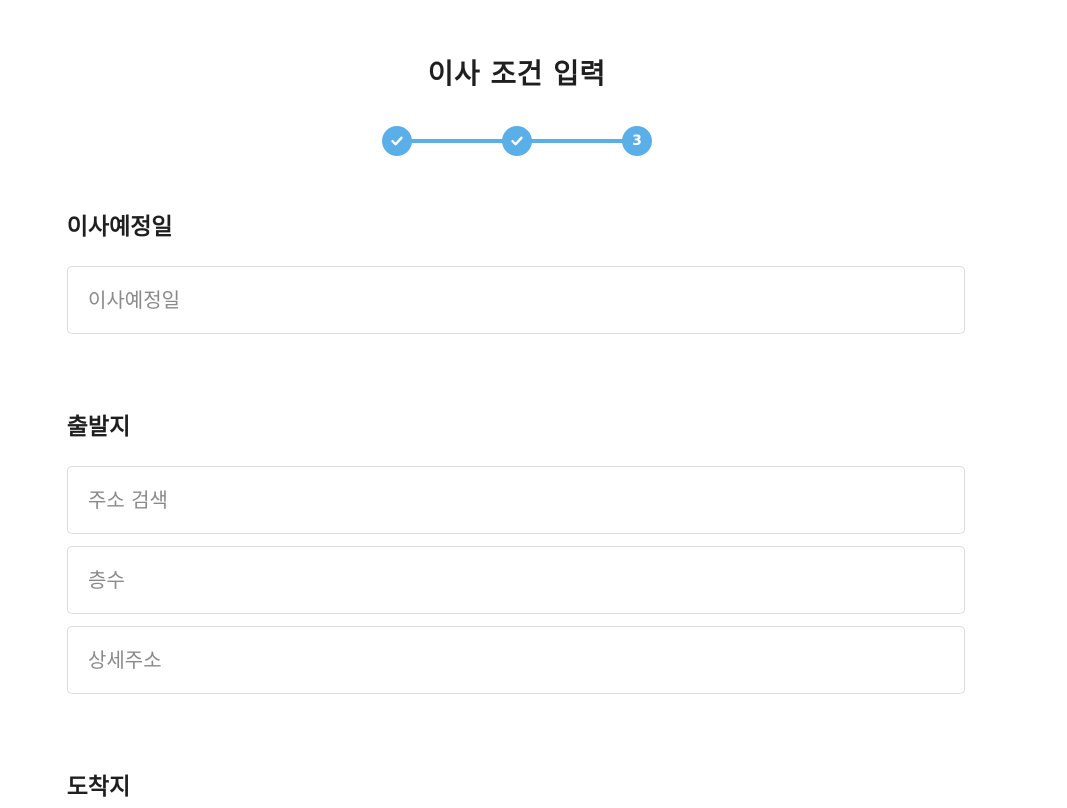 This screenshot has height=808, width=1067. I want to click on departure-detail-address-field, so click(516, 660).